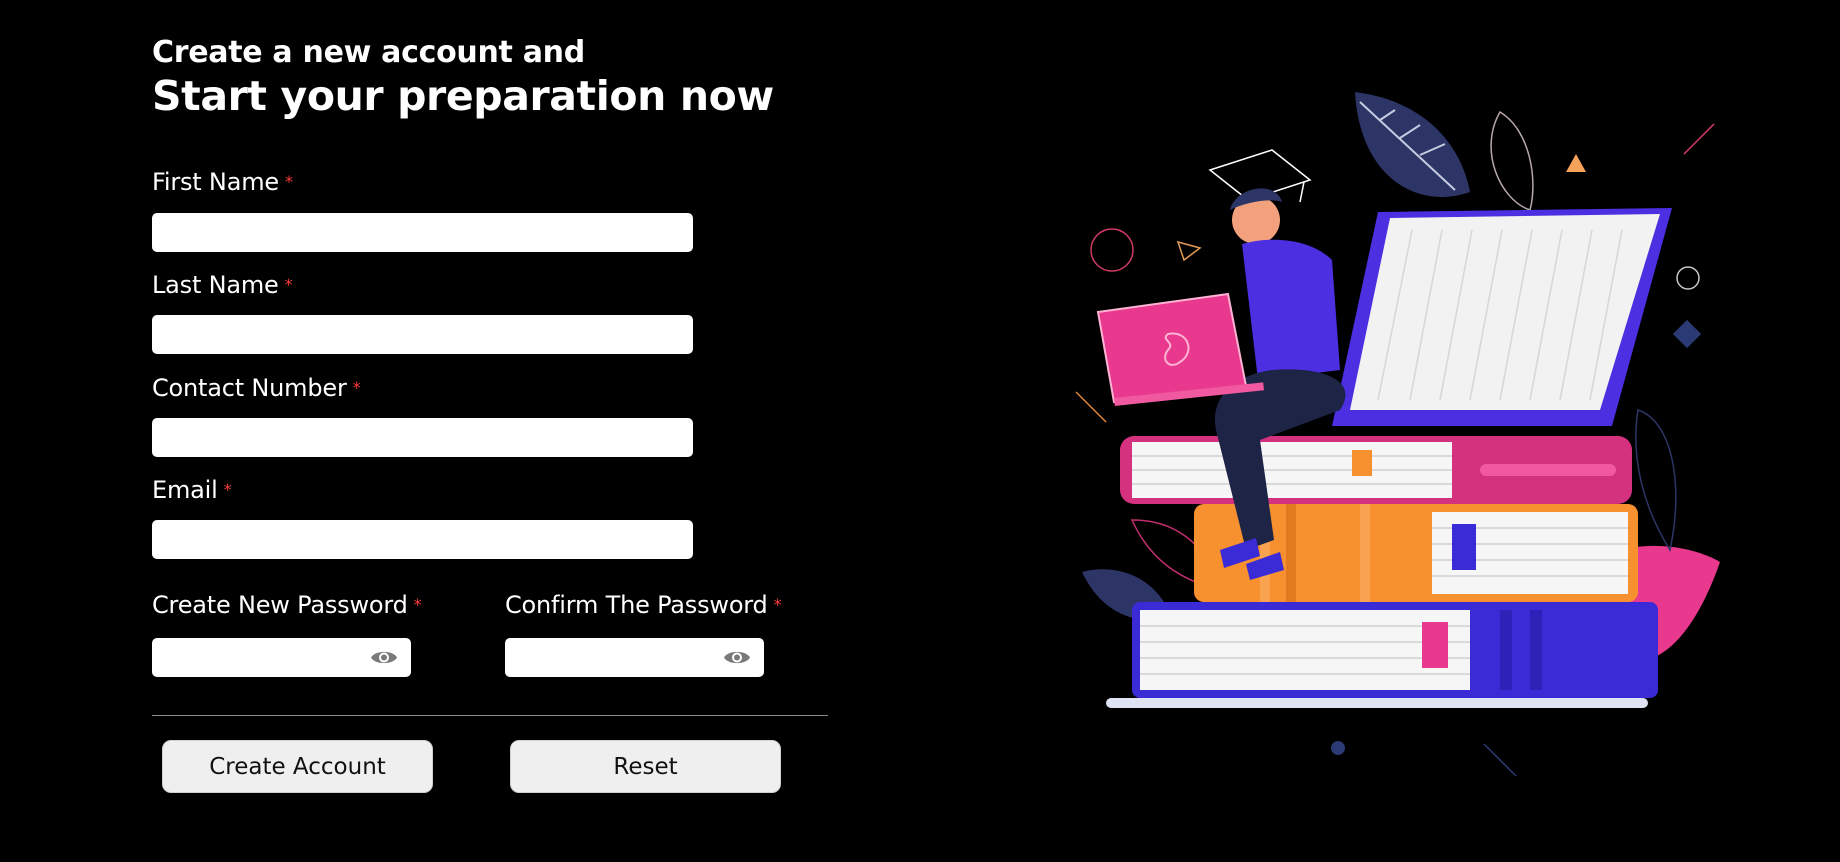  I want to click on page-title: Start your preparation now, so click(463, 96).